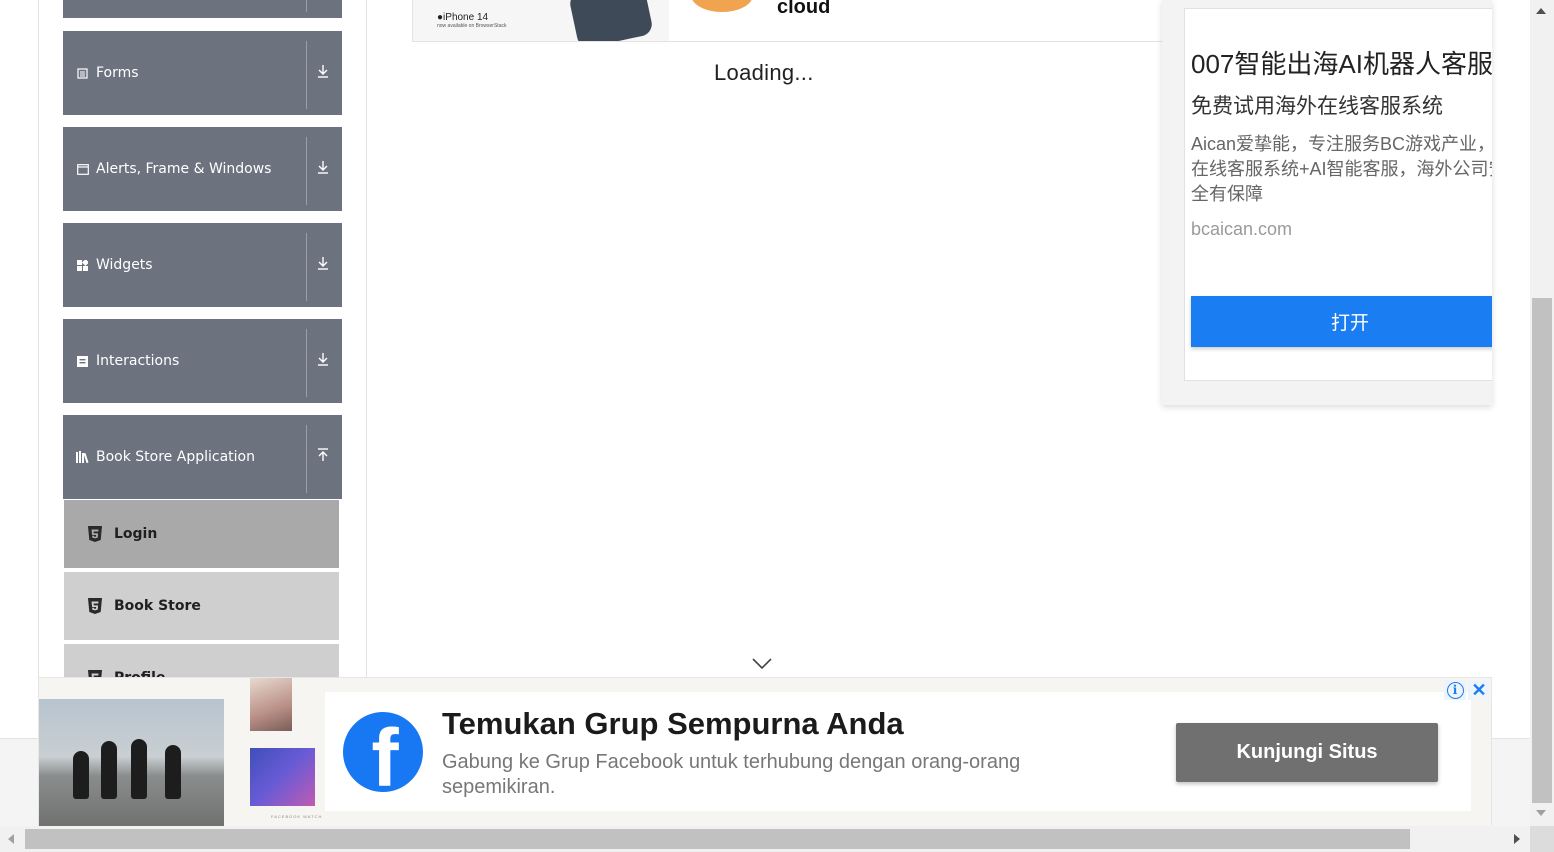 This screenshot has width=1554, height=852. Describe the element at coordinates (1317, 106) in the screenshot. I see `ad-subtitle: 免费试用海外在线客服系统` at that location.